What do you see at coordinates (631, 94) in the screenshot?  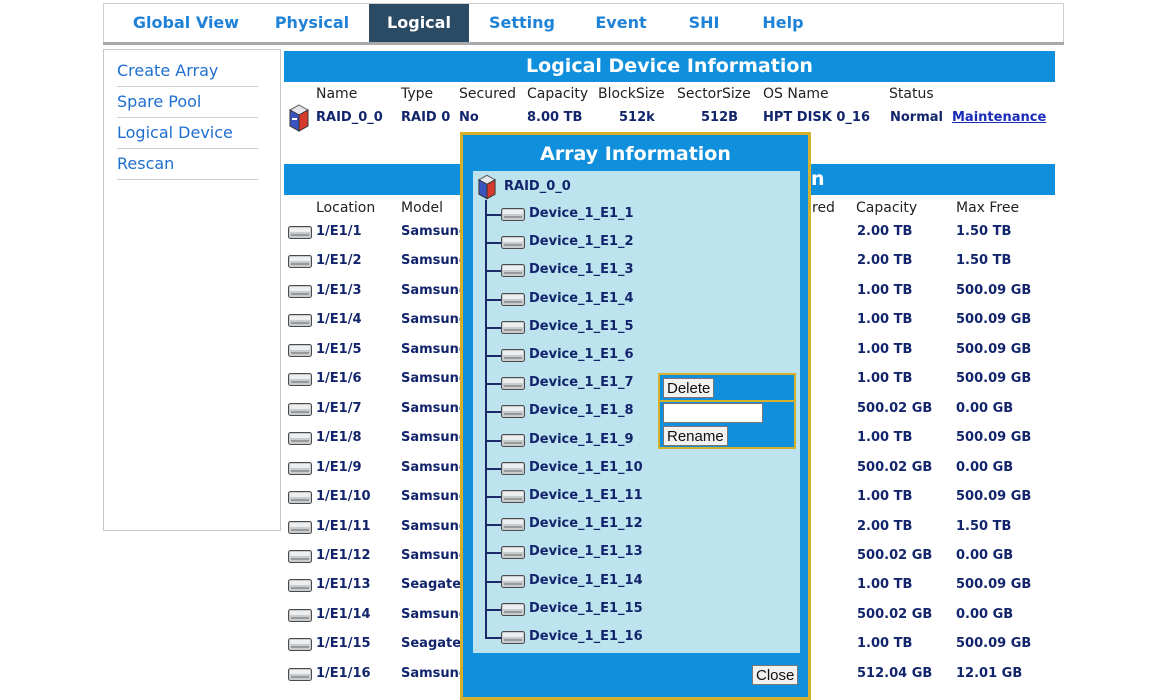 I see `header-blocksize: BlockSize` at bounding box center [631, 94].